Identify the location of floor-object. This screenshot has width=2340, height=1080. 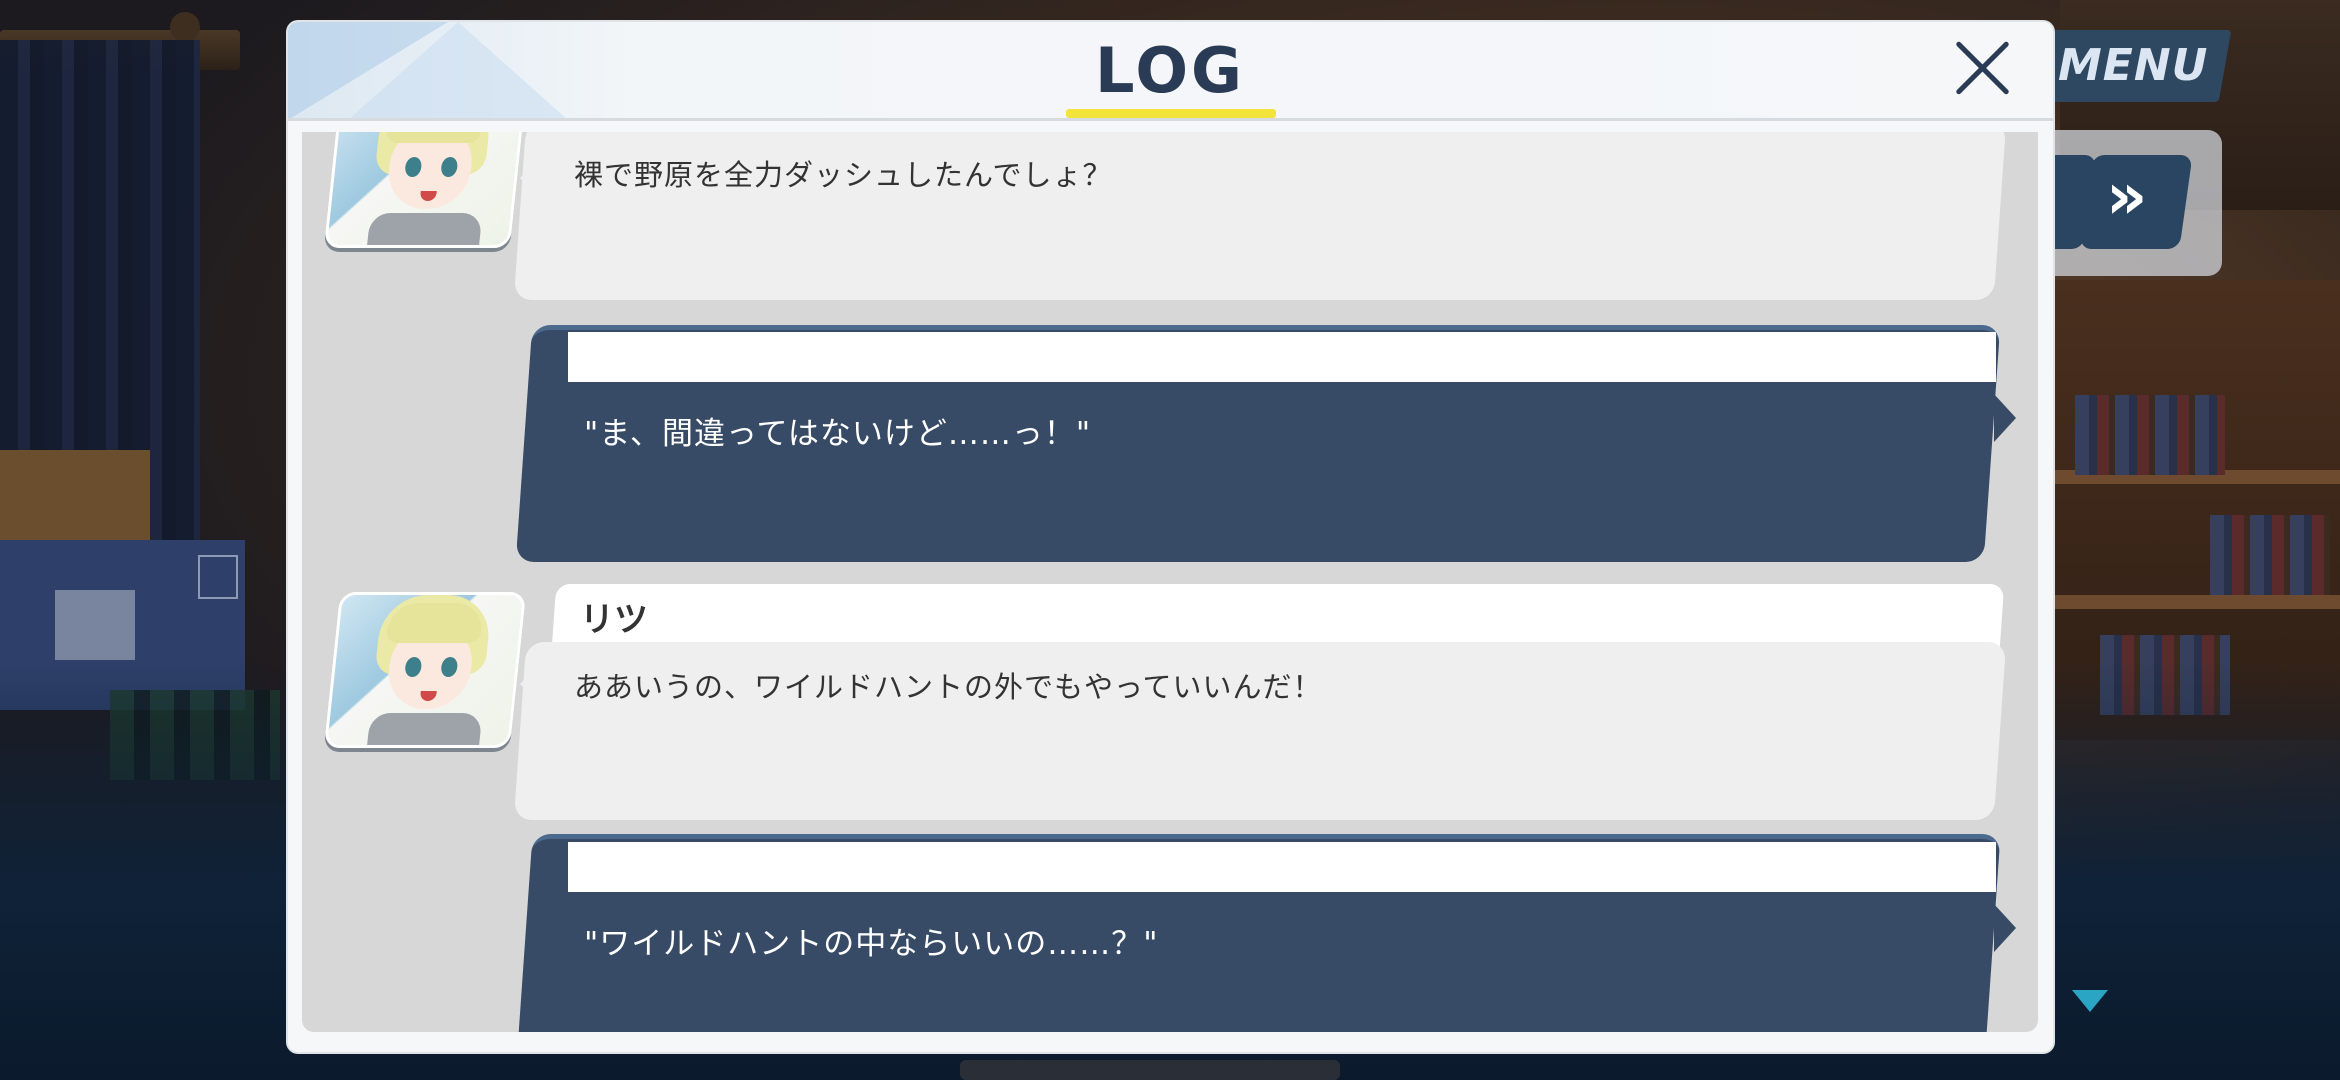
(1150, 1070).